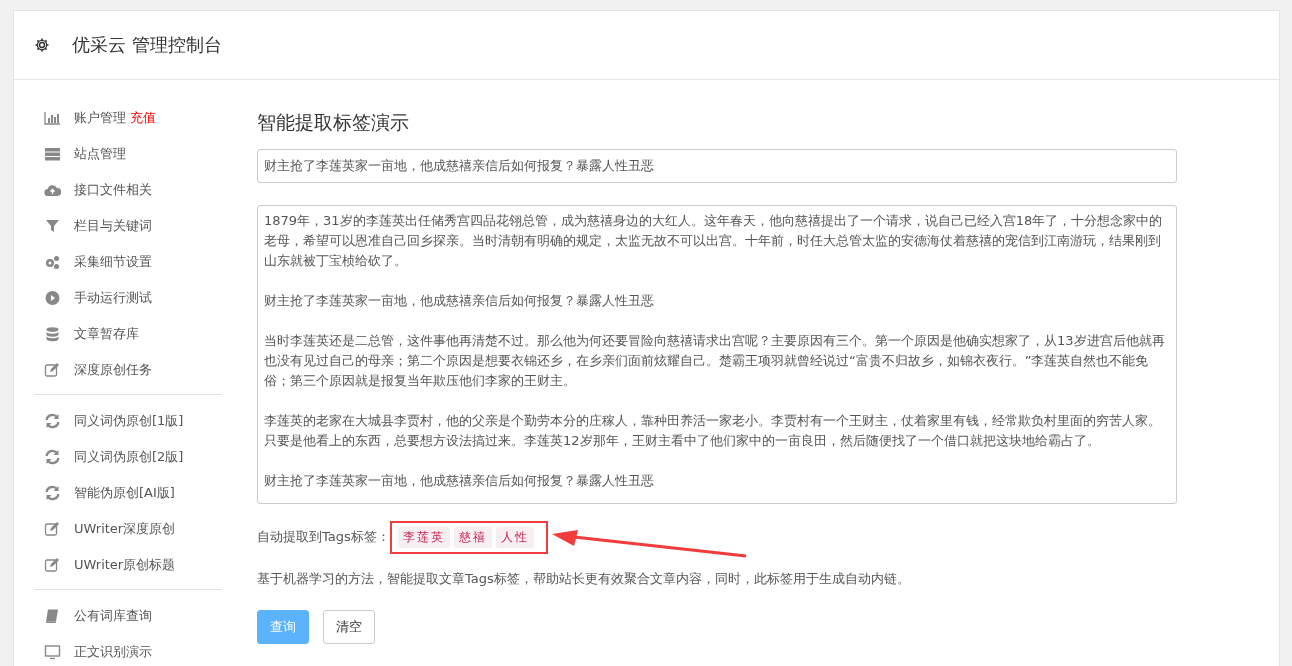  Describe the element at coordinates (514, 537) in the screenshot. I see `tag: 人性` at that location.